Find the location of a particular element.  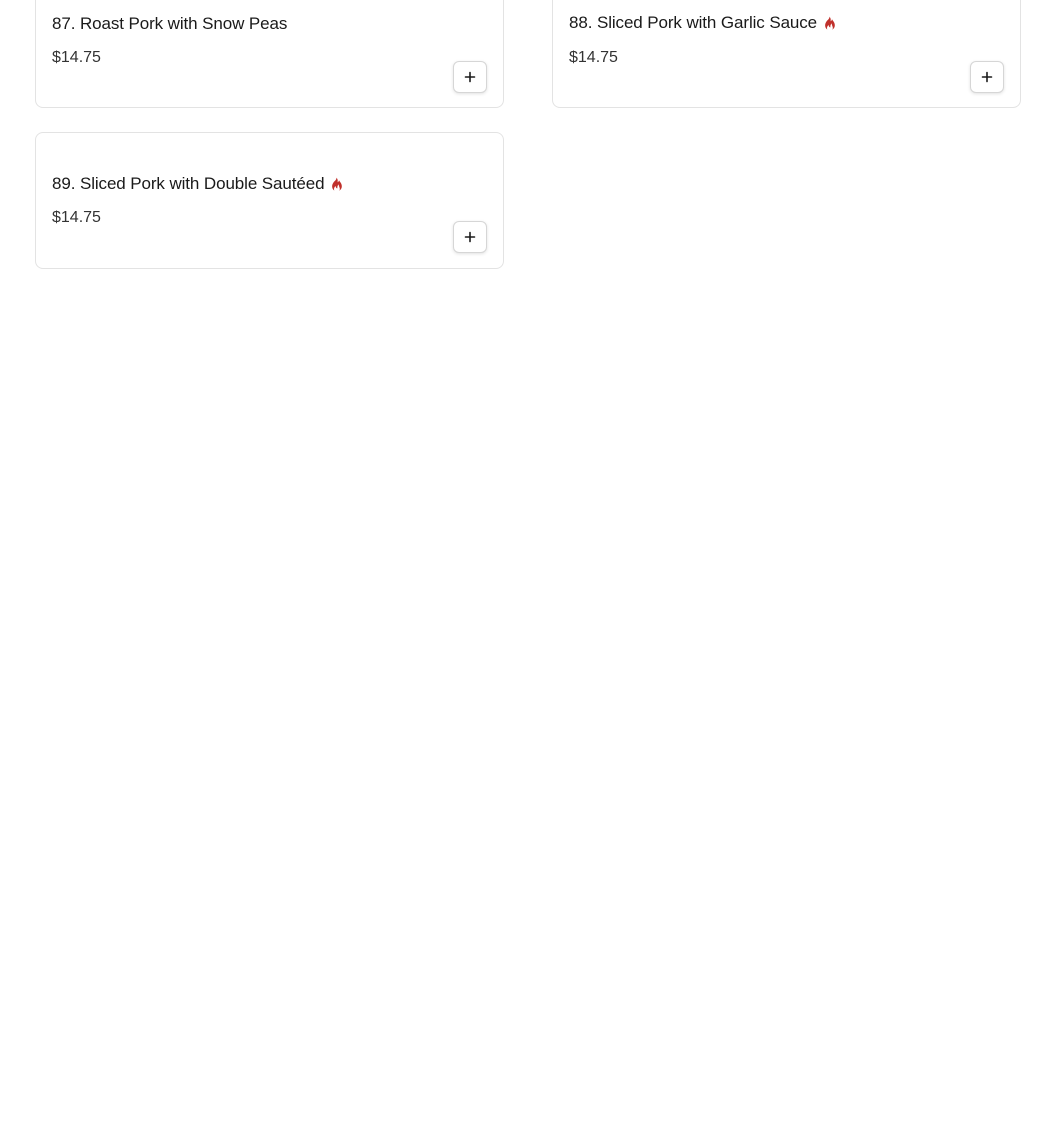

menu-item-title: 87. Roast Pork with Snow Peas is located at coordinates (169, 24).